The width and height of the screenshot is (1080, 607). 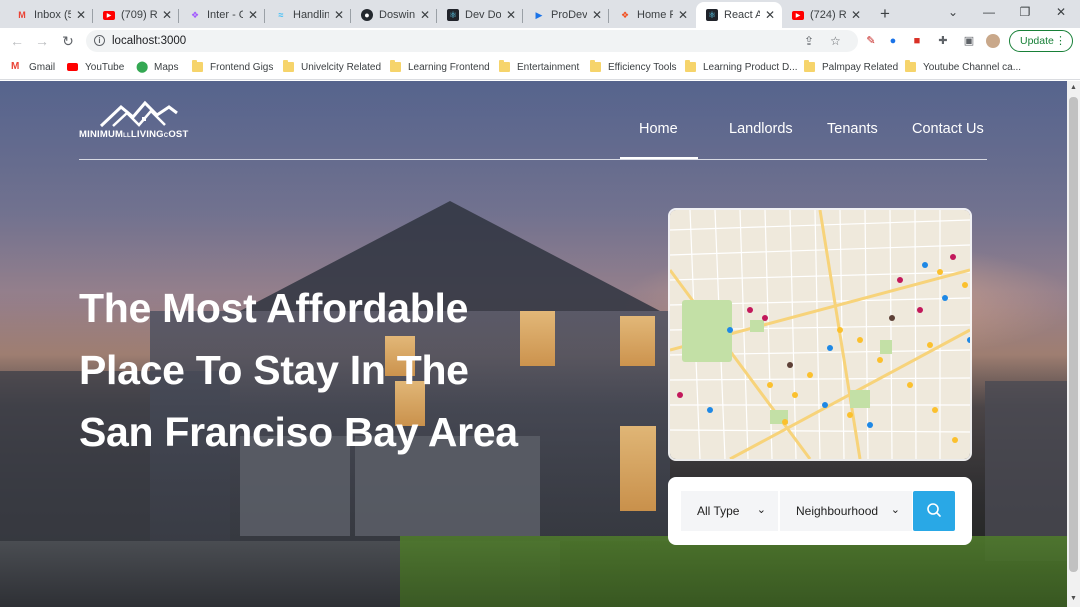 I want to click on brand-logo: MINIMUMLLLIVINGCOST, so click(x=139, y=121).